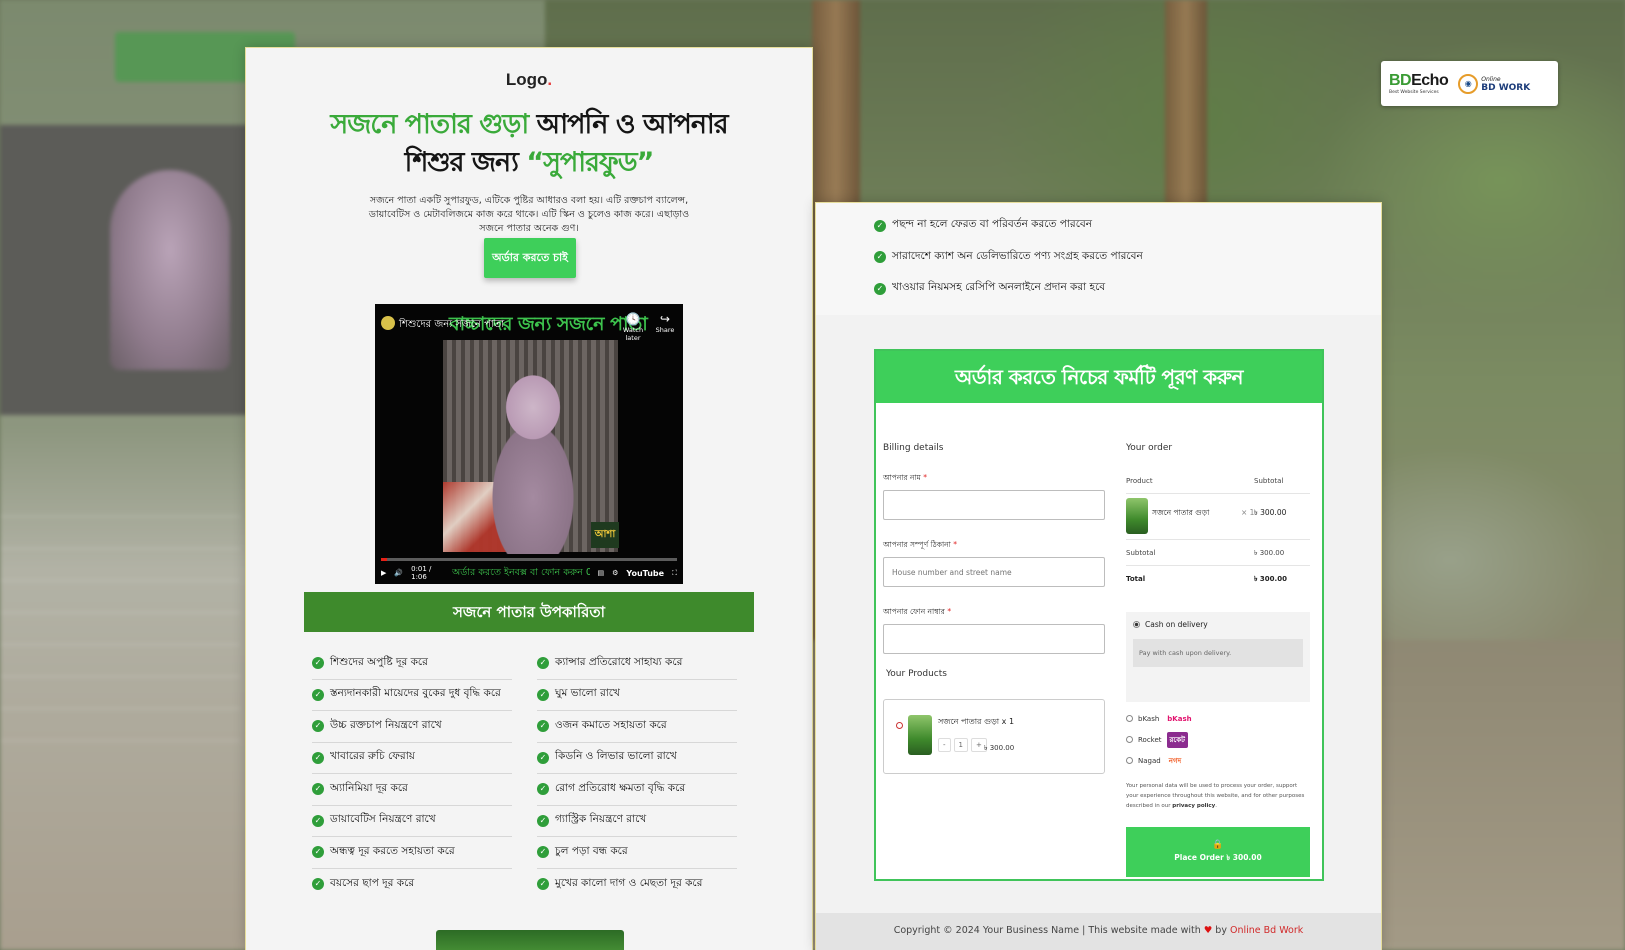 The width and height of the screenshot is (1625, 950). I want to click on rocket-option: Rocket রকেট, so click(1218, 739).